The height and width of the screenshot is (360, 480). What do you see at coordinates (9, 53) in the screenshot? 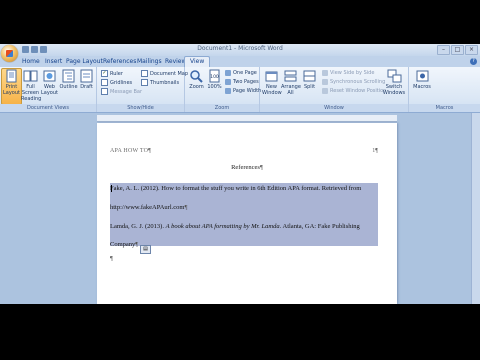
I see `office-button-icon` at bounding box center [9, 53].